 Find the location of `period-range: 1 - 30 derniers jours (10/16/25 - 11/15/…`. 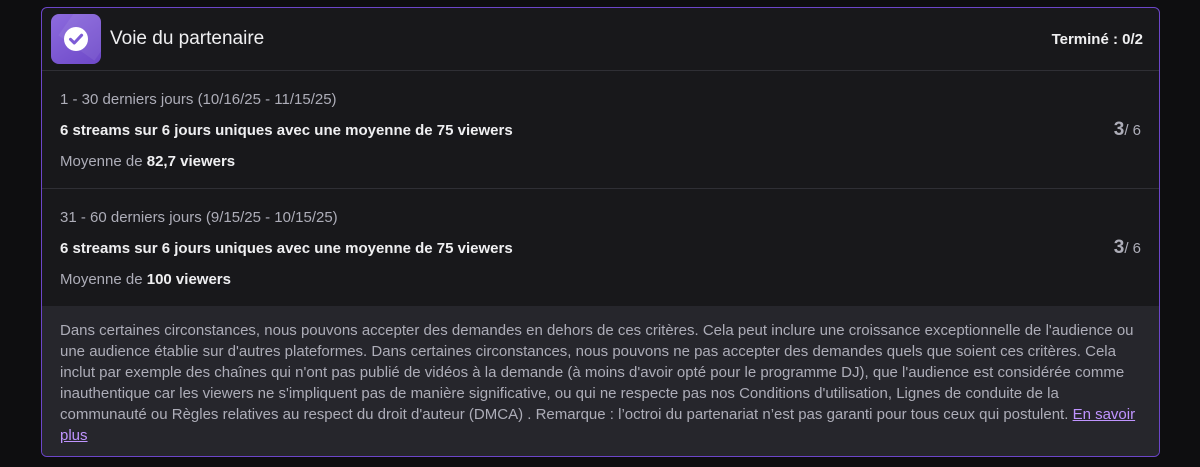

period-range: 1 - 30 derniers jours (10/16/25 - 11/15/… is located at coordinates (198, 99).